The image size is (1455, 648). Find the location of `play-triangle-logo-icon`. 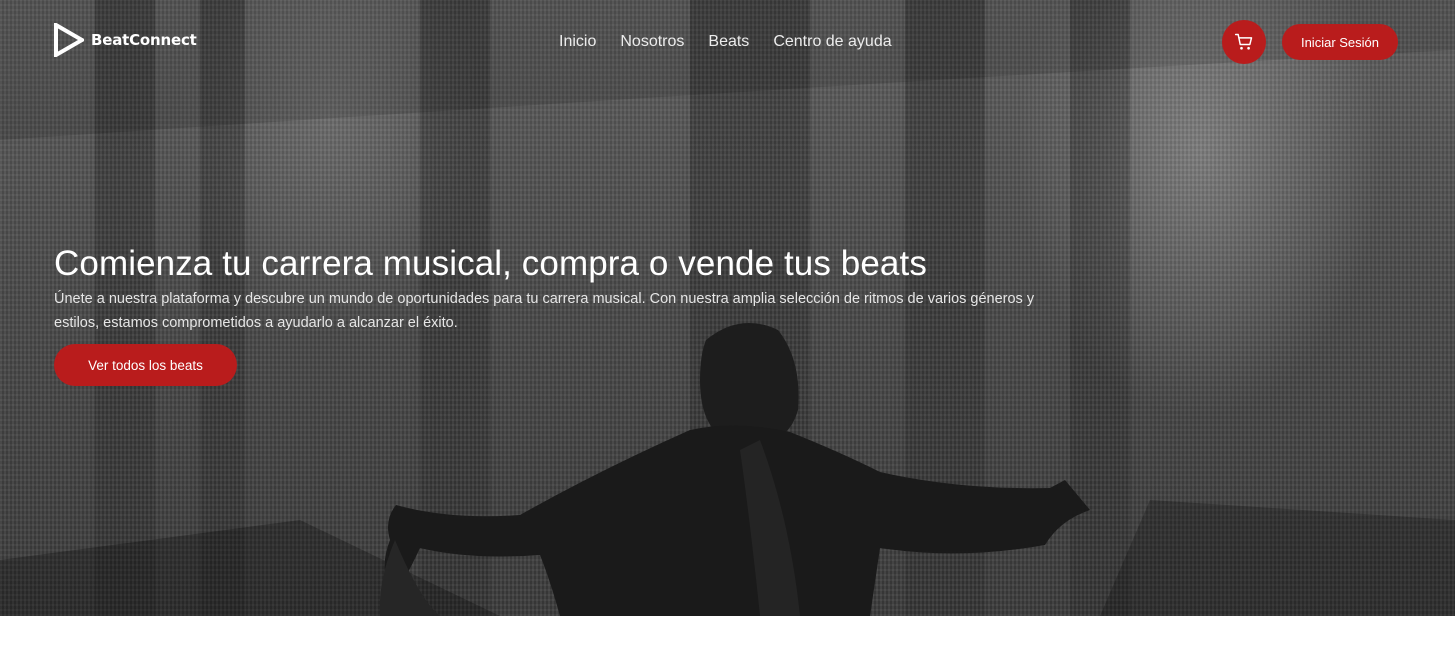

play-triangle-logo-icon is located at coordinates (69, 40).